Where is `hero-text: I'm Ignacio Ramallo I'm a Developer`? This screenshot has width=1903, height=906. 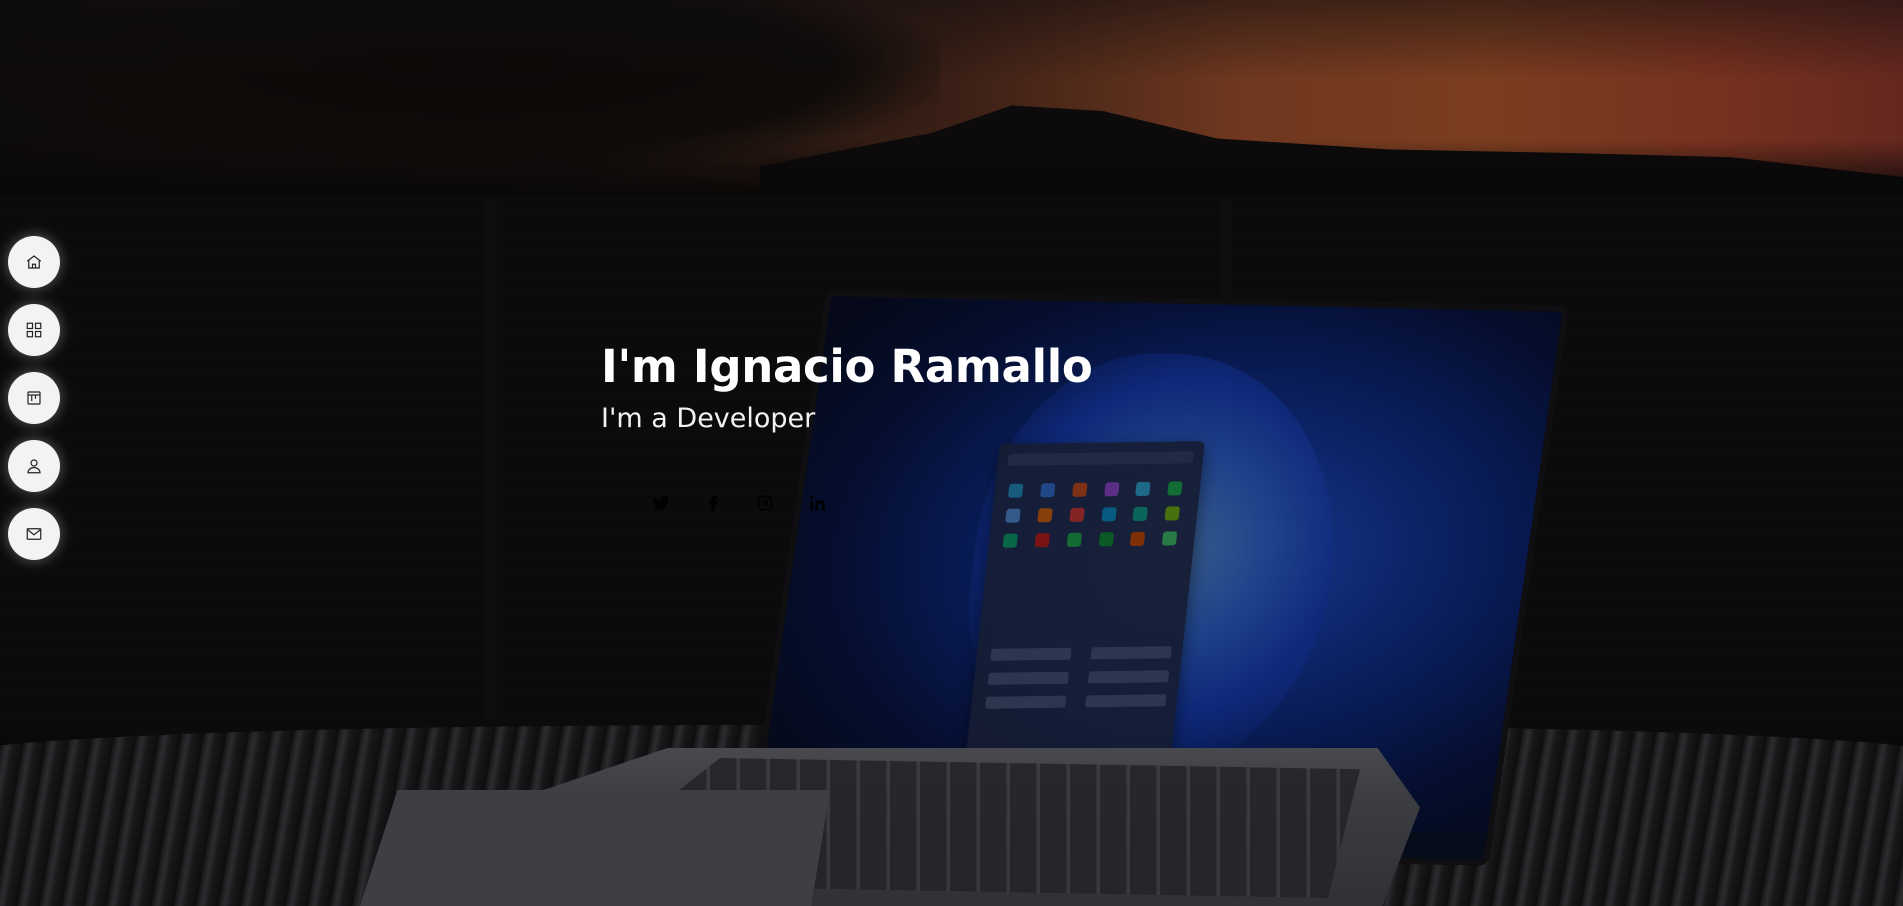
hero-text: I'm Ignacio Ramallo I'm a Developer is located at coordinates (847, 387).